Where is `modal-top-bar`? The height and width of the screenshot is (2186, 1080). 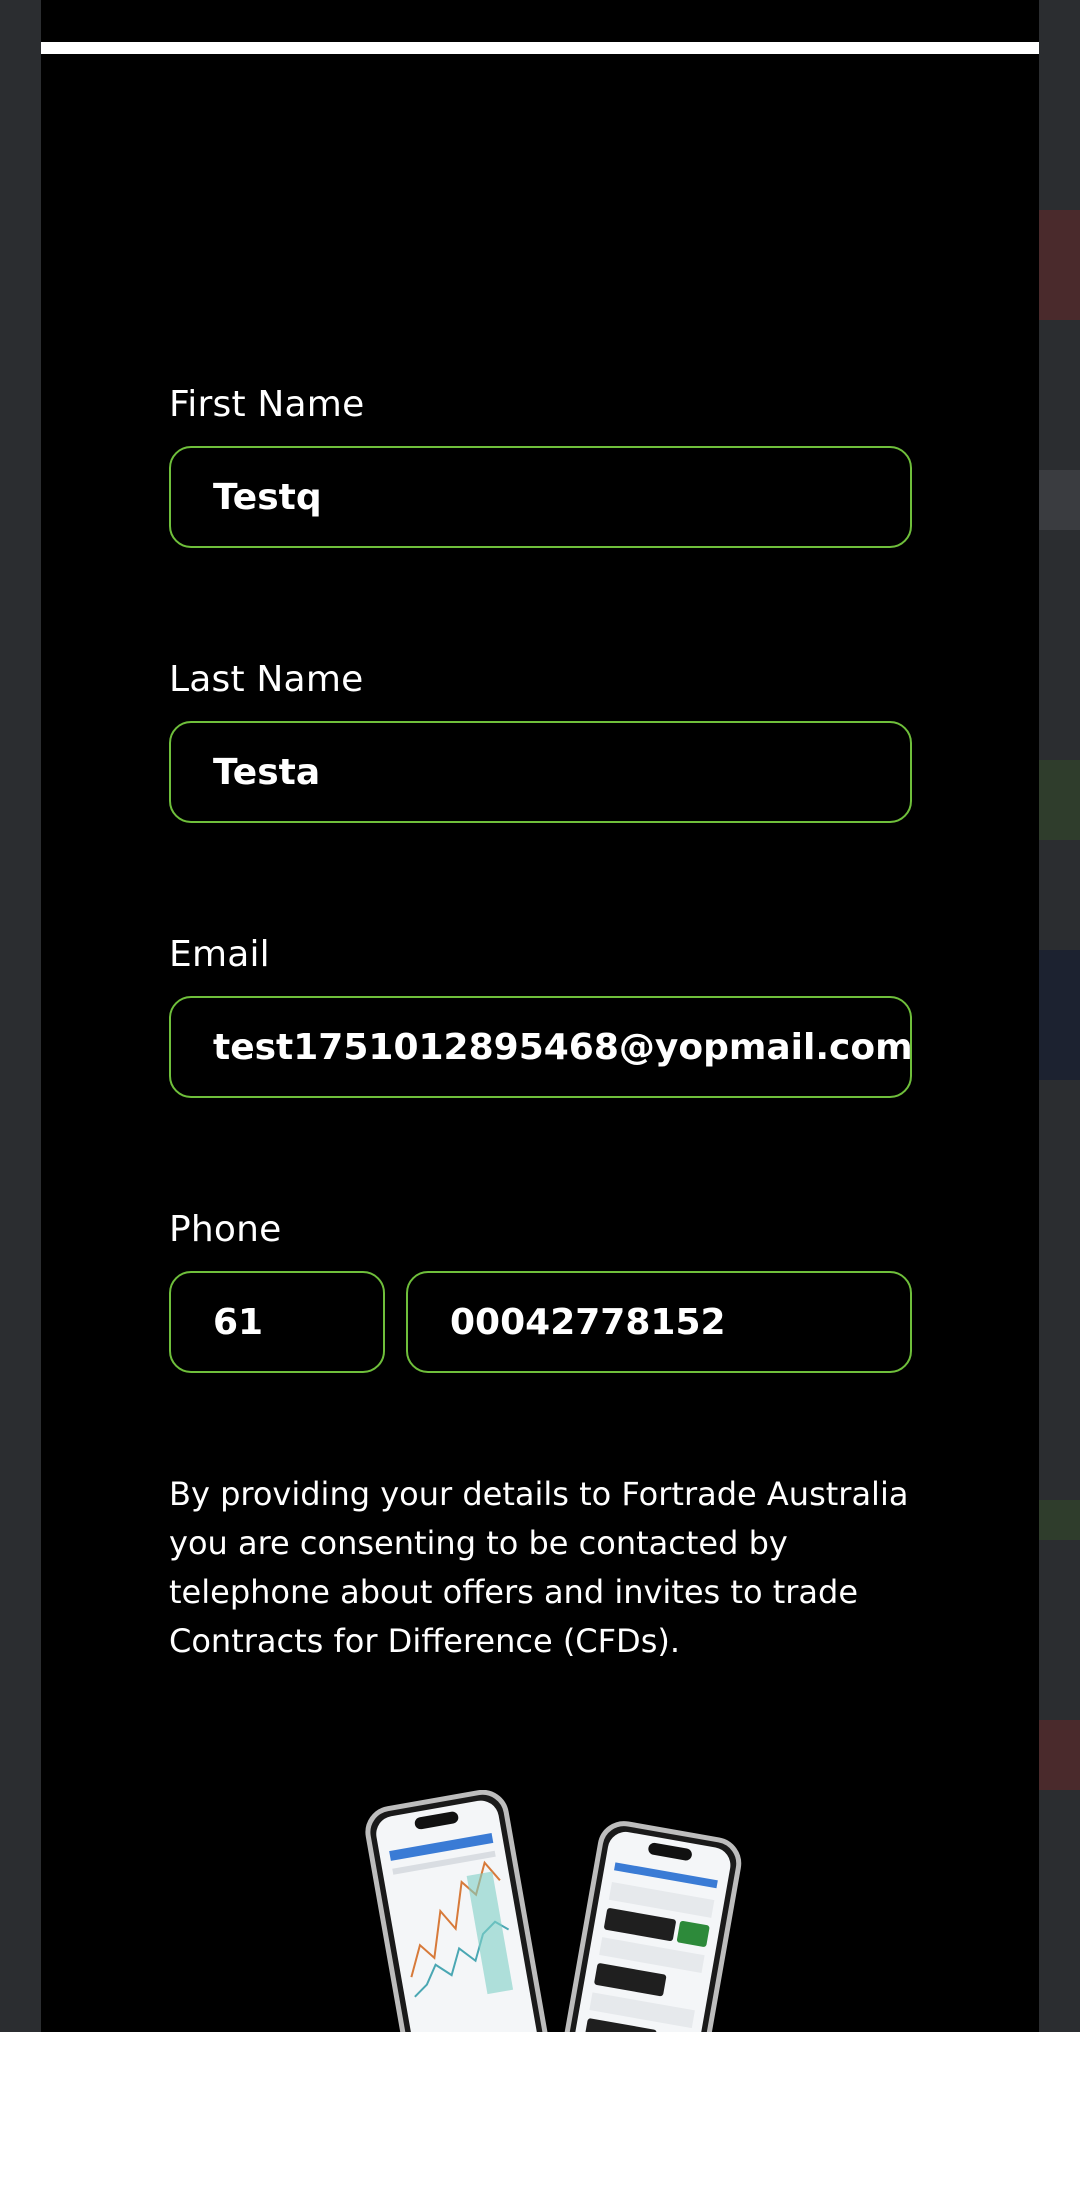 modal-top-bar is located at coordinates (540, 48).